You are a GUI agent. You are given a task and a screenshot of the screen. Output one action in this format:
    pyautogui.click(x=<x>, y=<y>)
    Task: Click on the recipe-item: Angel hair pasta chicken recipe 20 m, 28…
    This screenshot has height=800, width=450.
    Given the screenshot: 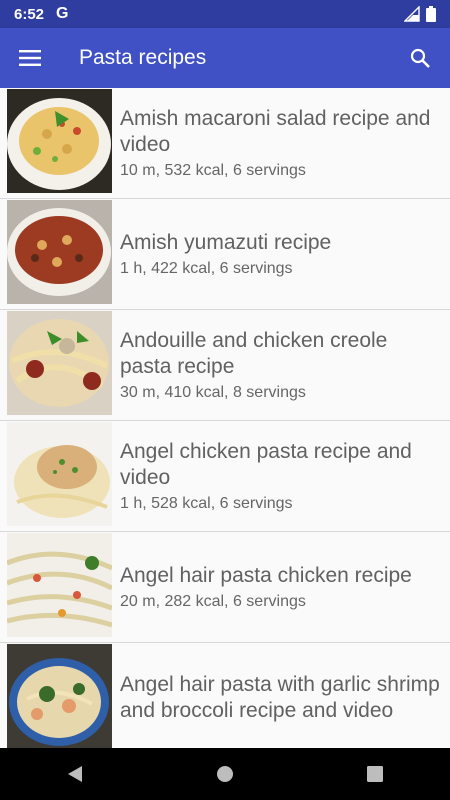 What is the action you would take?
    pyautogui.click(x=225, y=587)
    